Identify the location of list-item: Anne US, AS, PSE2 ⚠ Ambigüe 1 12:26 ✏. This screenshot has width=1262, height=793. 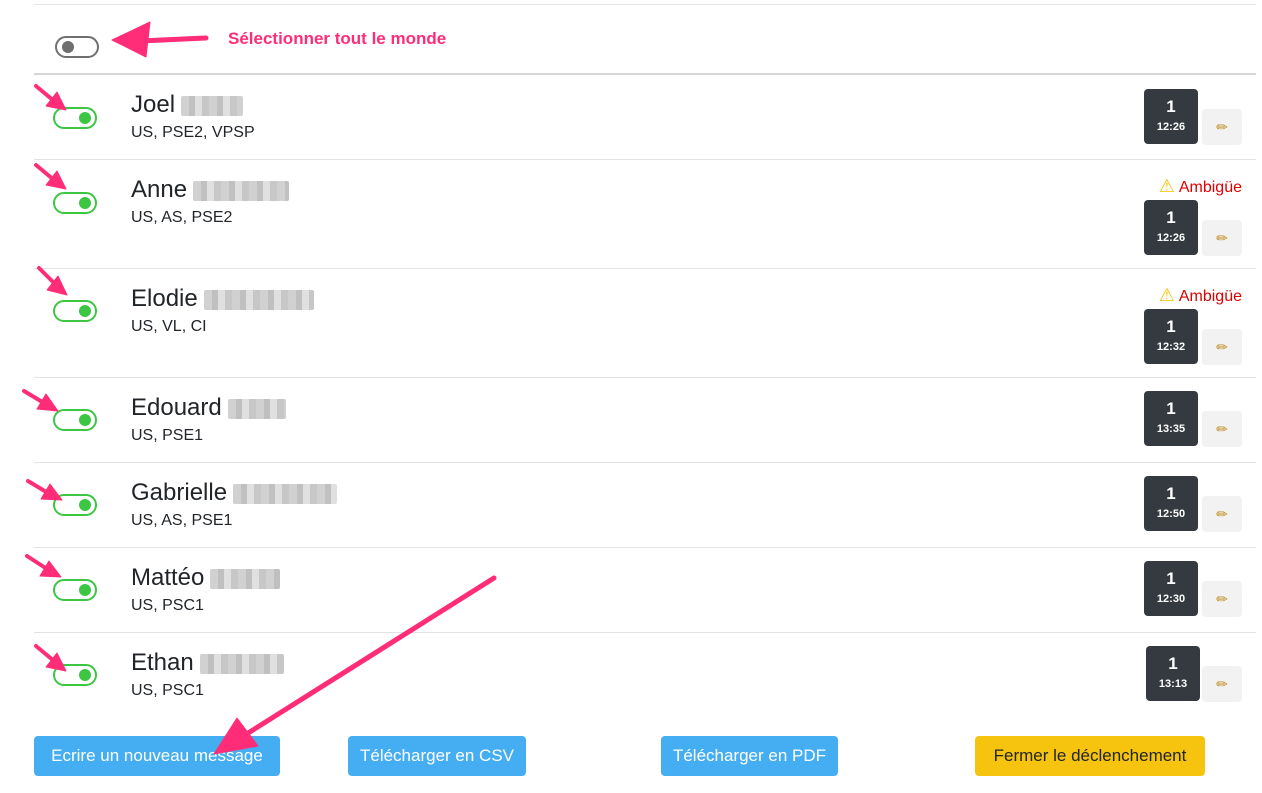
(645, 214).